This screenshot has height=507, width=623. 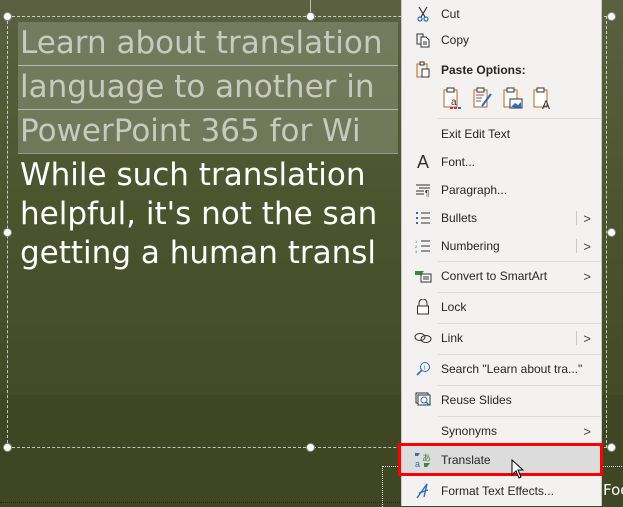 What do you see at coordinates (422, 161) in the screenshot?
I see `font-icon: A` at bounding box center [422, 161].